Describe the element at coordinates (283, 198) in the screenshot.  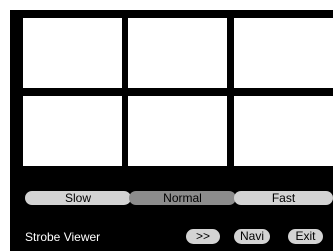
I see `speed-fast-button: Fast` at that location.